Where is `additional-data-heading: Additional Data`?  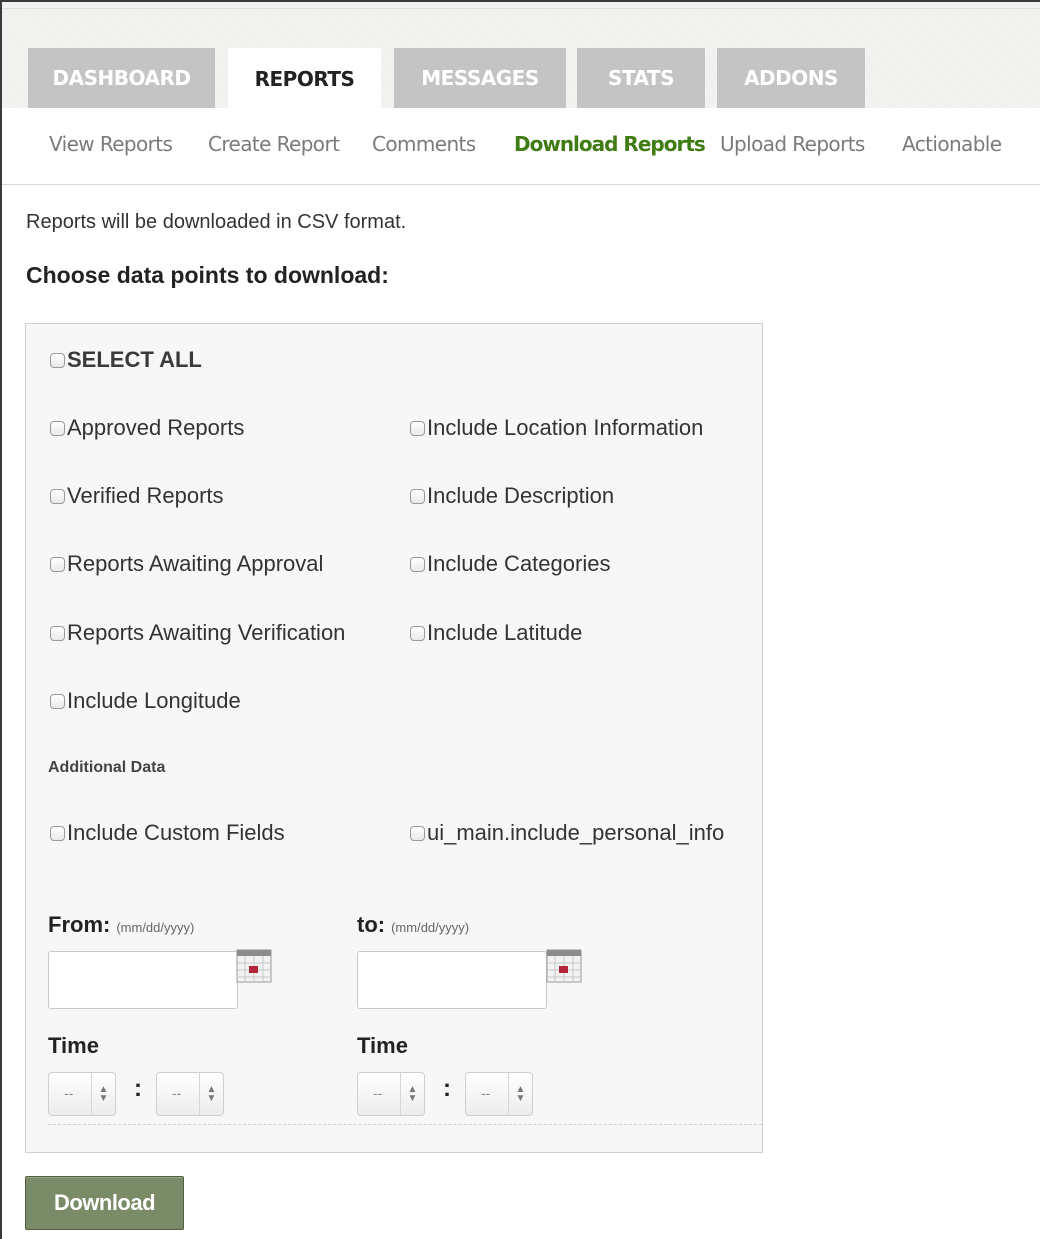 additional-data-heading: Additional Data is located at coordinates (107, 767).